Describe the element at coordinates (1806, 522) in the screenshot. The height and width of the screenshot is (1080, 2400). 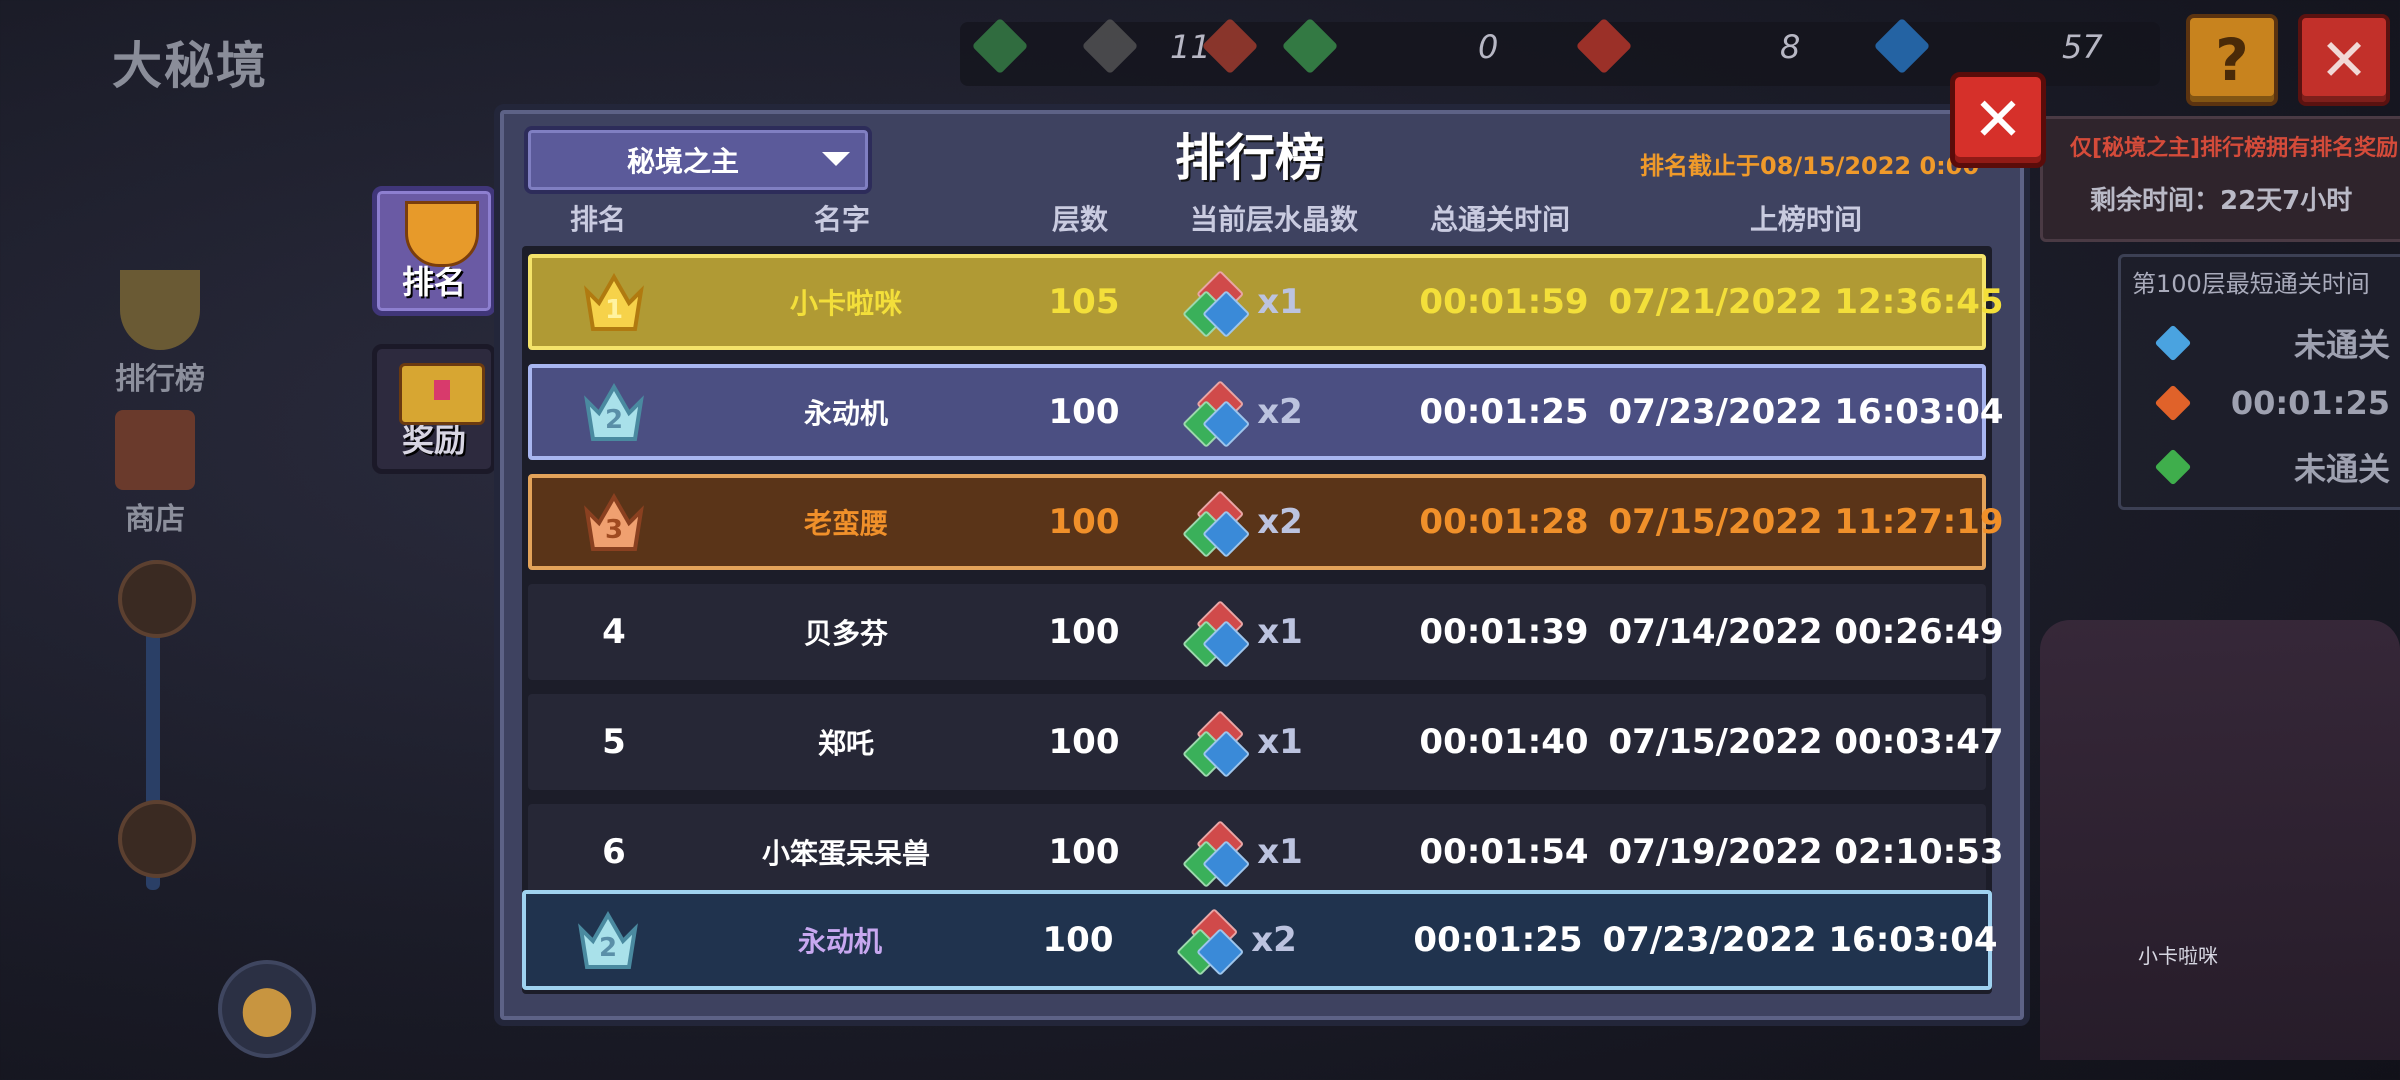
I see `date-cell: 07/15/2022 11:27:19` at that location.